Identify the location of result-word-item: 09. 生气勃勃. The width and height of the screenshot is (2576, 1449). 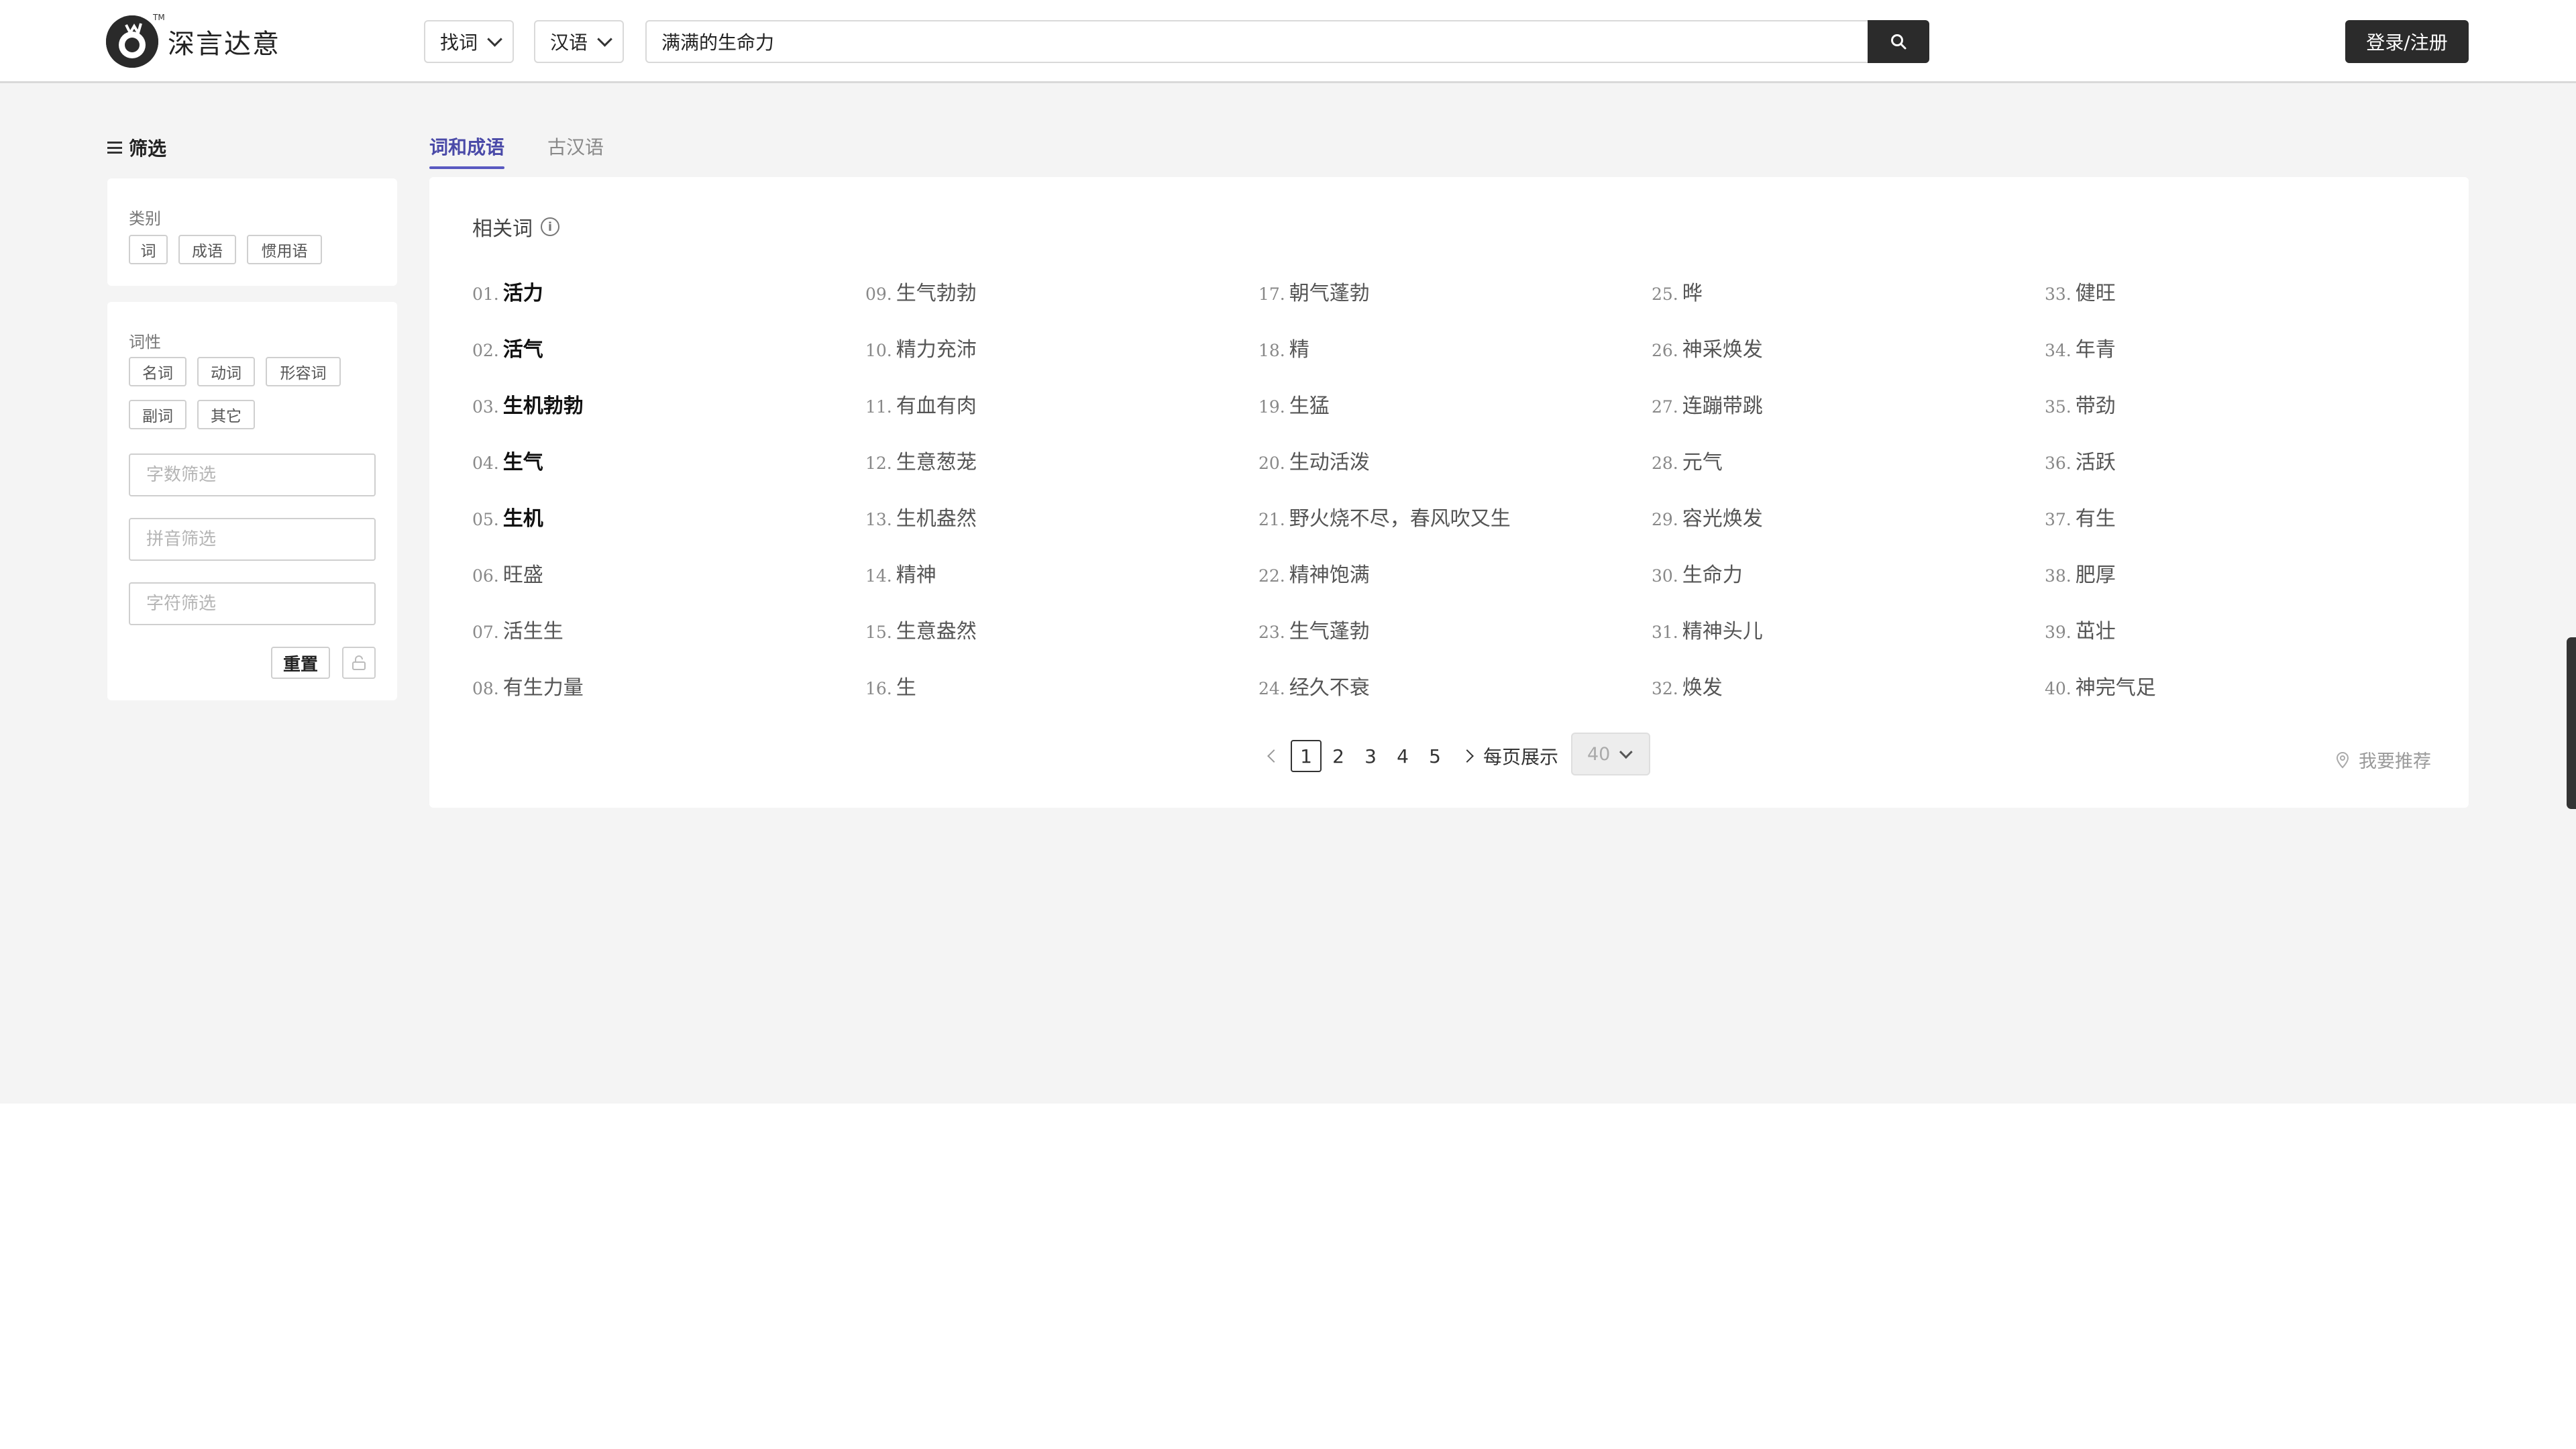
(921, 291).